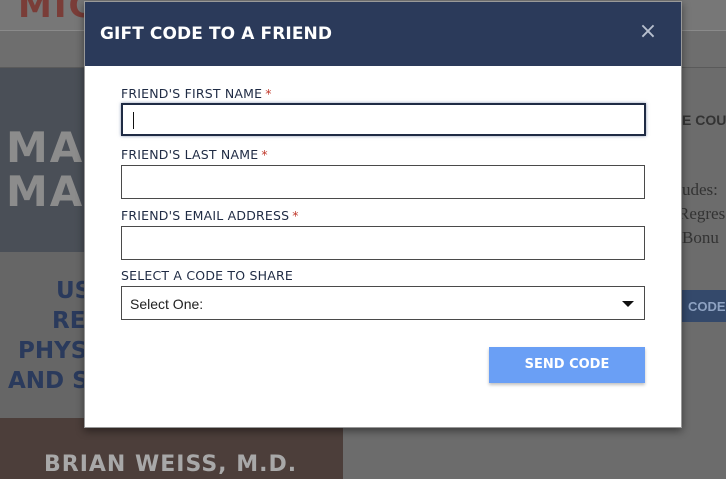  Describe the element at coordinates (171, 464) in the screenshot. I see `book-cover-author: BRIAN WEISS, M.D.` at that location.